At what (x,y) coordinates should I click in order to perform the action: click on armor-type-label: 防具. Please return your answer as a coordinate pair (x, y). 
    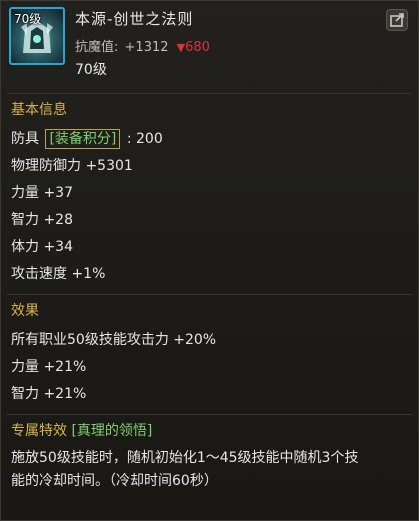
    Looking at the image, I should click on (25, 139).